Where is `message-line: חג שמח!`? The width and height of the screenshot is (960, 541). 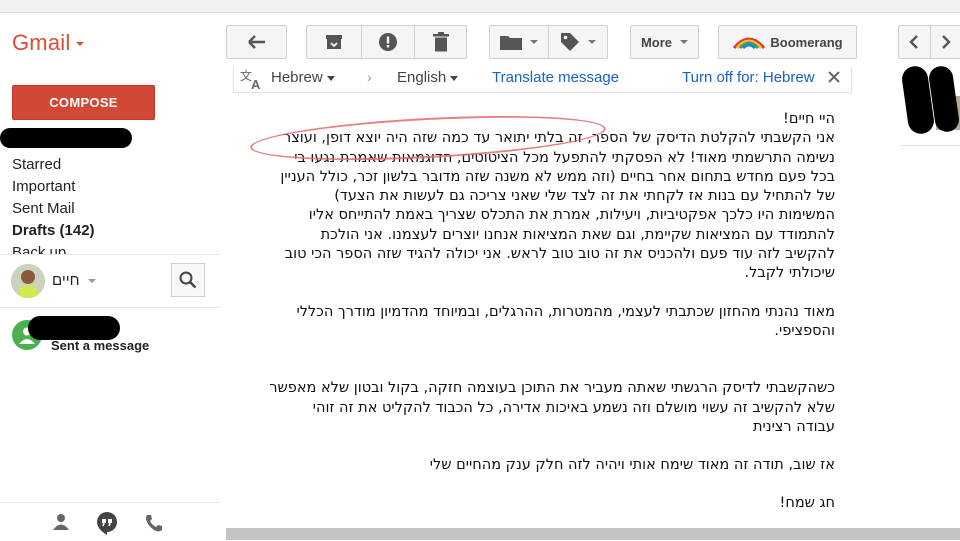
message-line: חג שמח! is located at coordinates (807, 503).